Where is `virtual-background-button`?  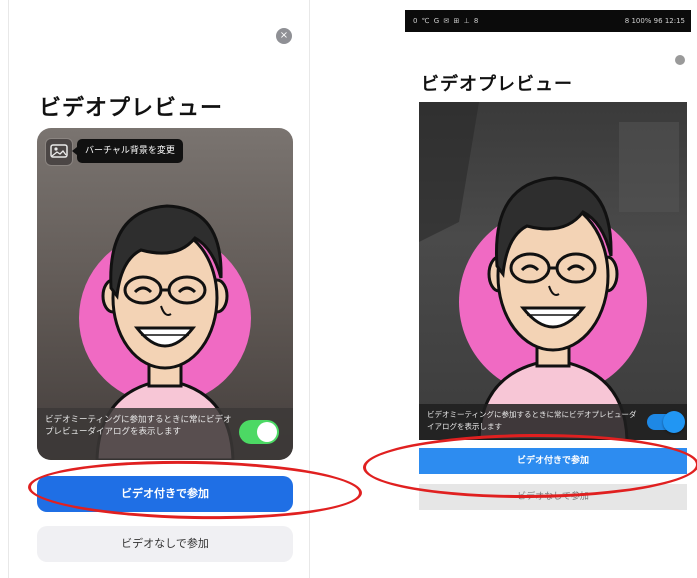 virtual-background-button is located at coordinates (59, 152).